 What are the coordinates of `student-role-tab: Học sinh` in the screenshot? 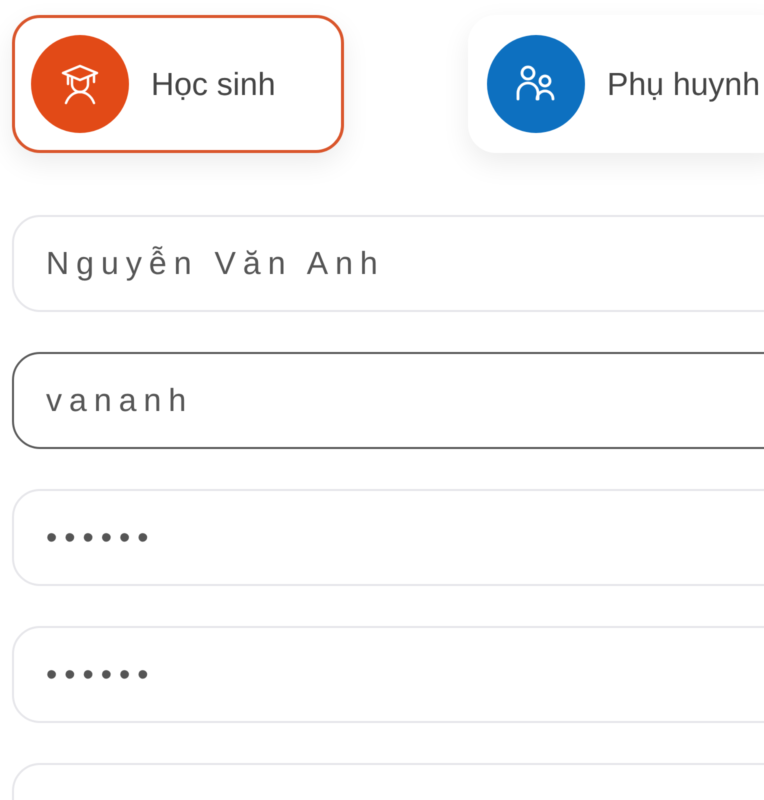 It's located at (178, 84).